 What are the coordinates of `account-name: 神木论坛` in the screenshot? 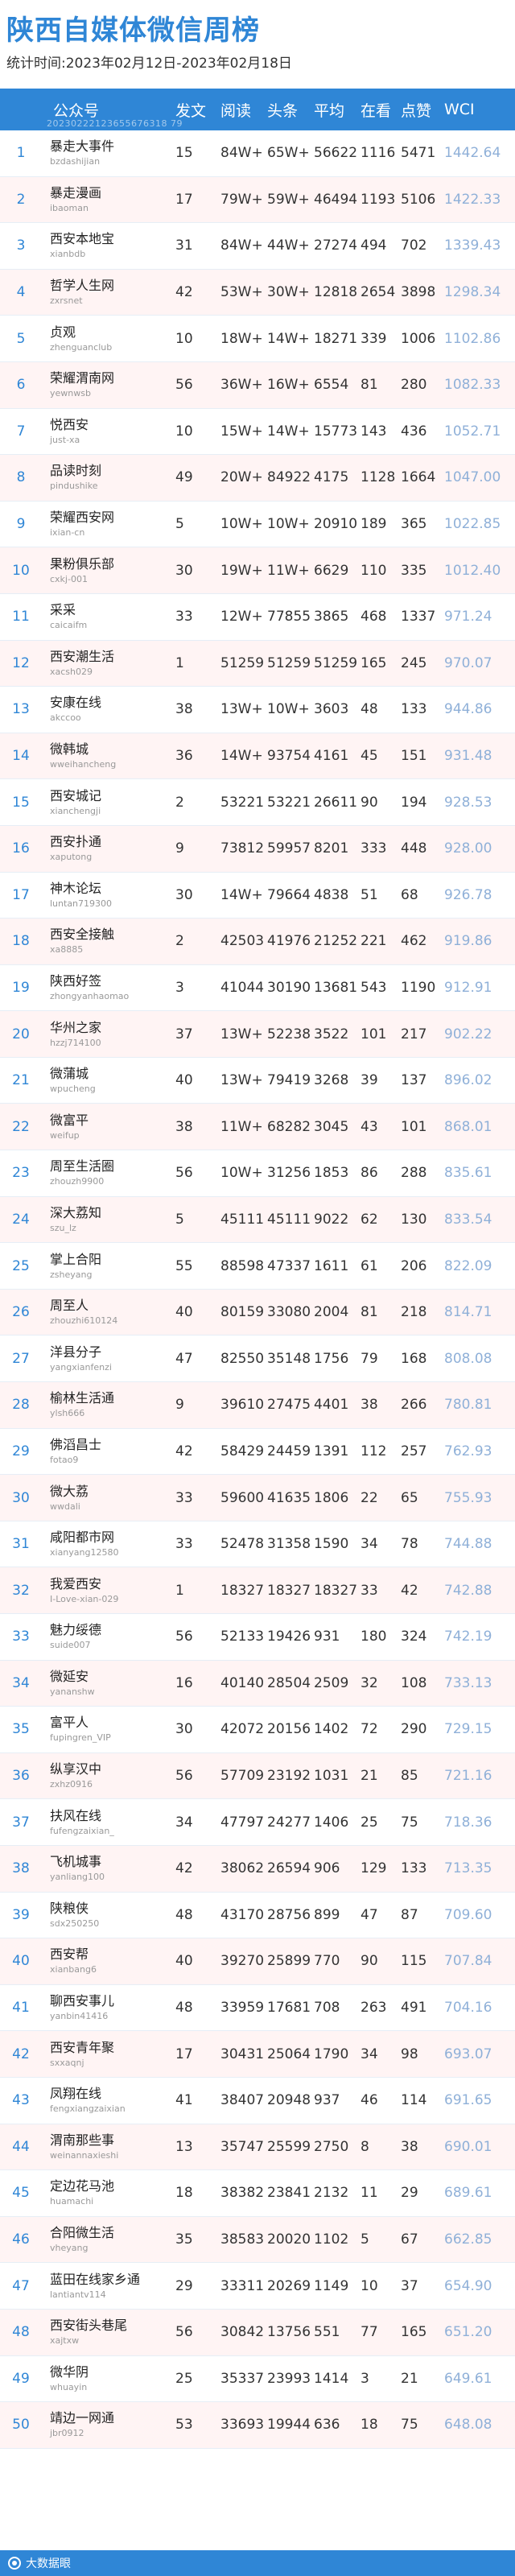 It's located at (76, 888).